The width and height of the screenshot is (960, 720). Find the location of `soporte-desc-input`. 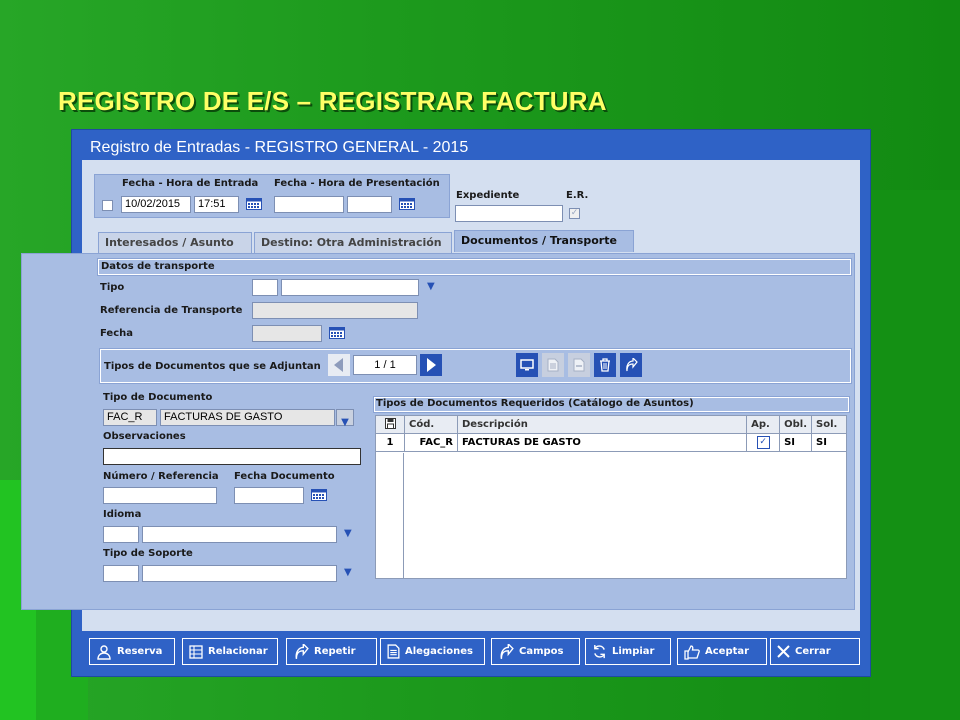

soporte-desc-input is located at coordinates (239, 573).